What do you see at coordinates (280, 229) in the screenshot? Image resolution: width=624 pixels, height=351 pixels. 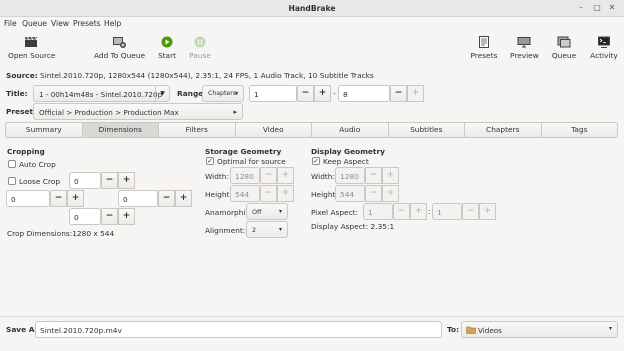 I see `chevron-down-icon: ▾` at bounding box center [280, 229].